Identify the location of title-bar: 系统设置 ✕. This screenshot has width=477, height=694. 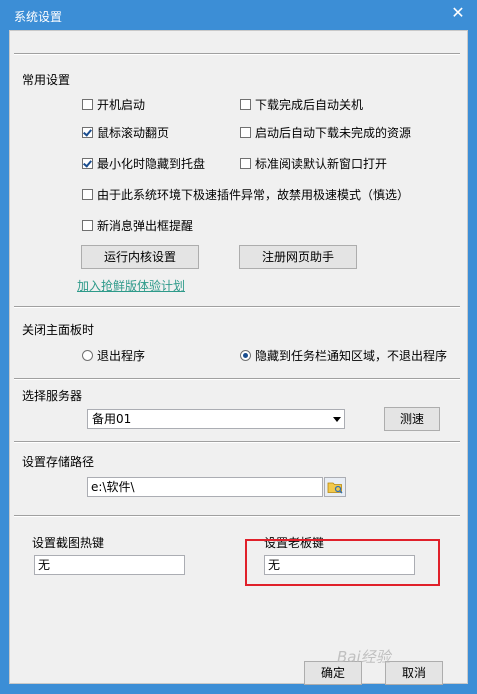
(238, 15).